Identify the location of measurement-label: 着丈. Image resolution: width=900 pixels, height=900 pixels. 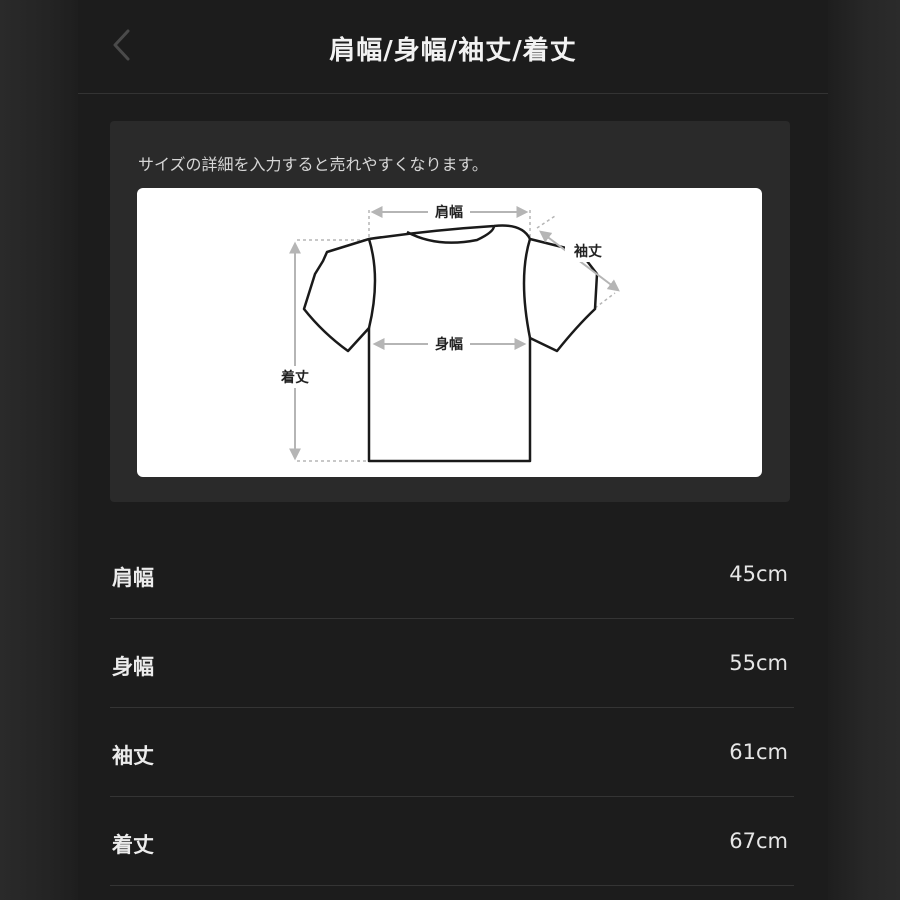
(133, 845).